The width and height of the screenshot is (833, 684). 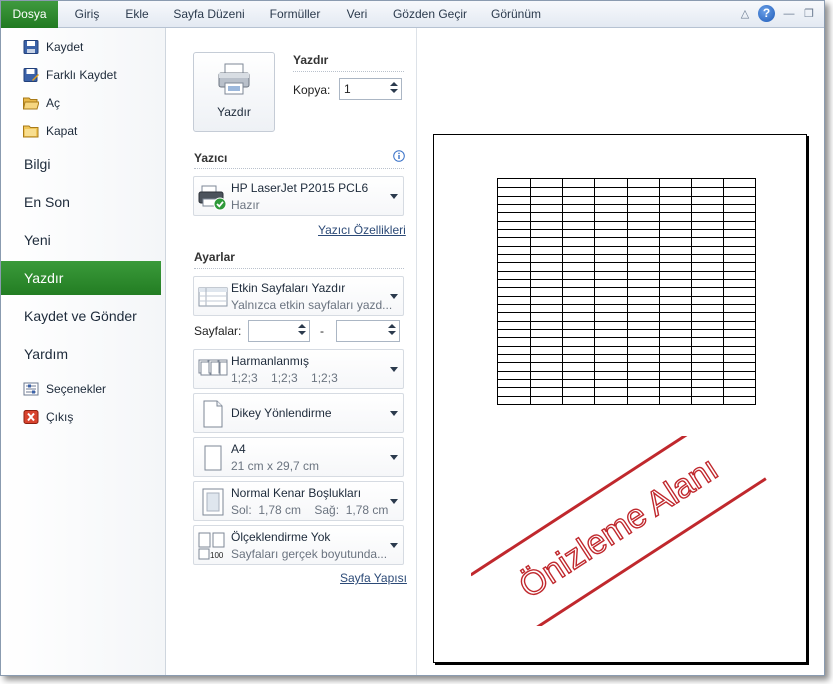 I want to click on collated-pages-icon, so click(x=213, y=367).